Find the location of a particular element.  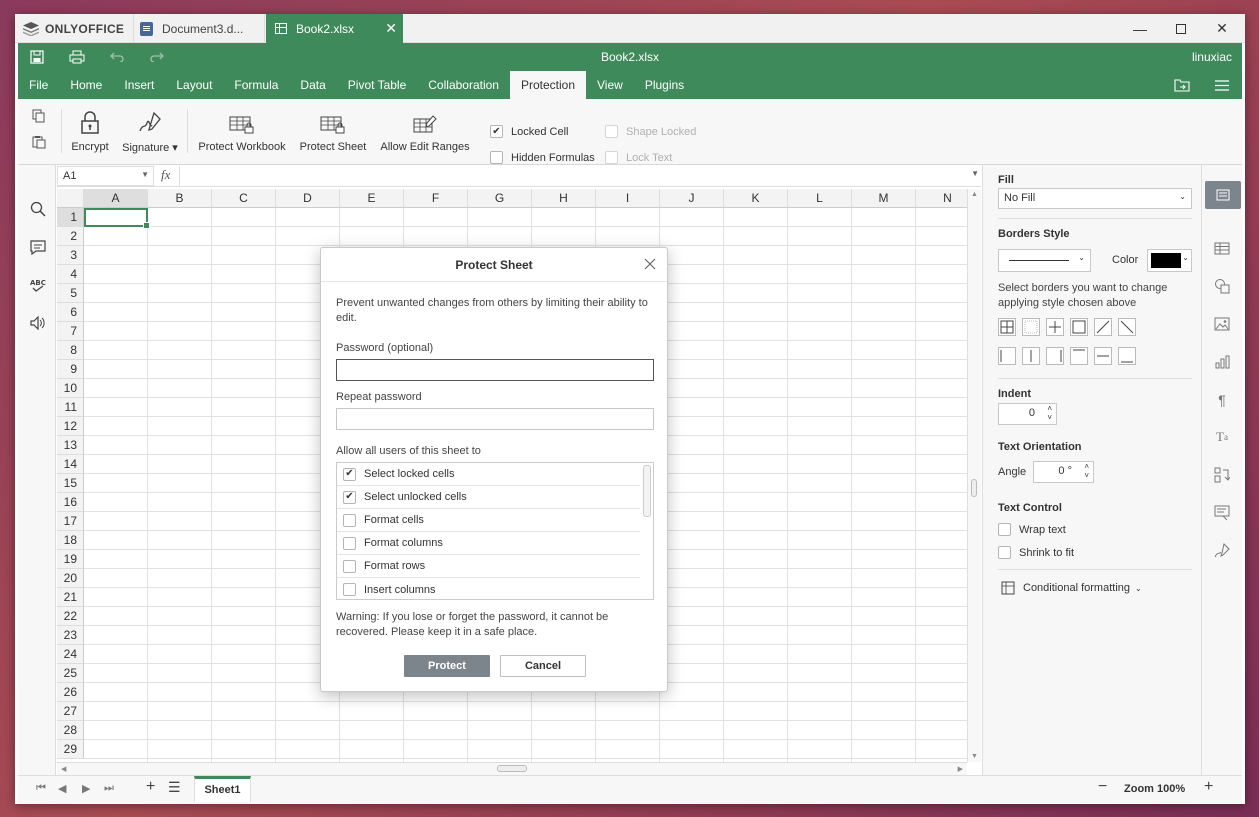

image-settings-icon is located at coordinates (1222, 324).